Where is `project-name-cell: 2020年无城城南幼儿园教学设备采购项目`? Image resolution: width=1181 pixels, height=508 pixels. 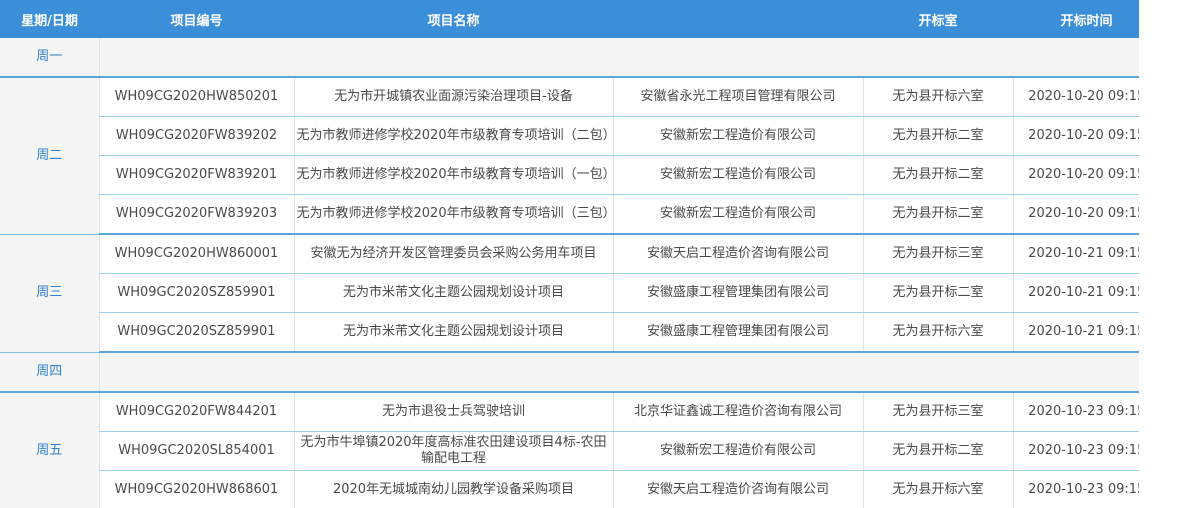
project-name-cell: 2020年无城城南幼儿园教学设备采购项目 is located at coordinates (453, 489).